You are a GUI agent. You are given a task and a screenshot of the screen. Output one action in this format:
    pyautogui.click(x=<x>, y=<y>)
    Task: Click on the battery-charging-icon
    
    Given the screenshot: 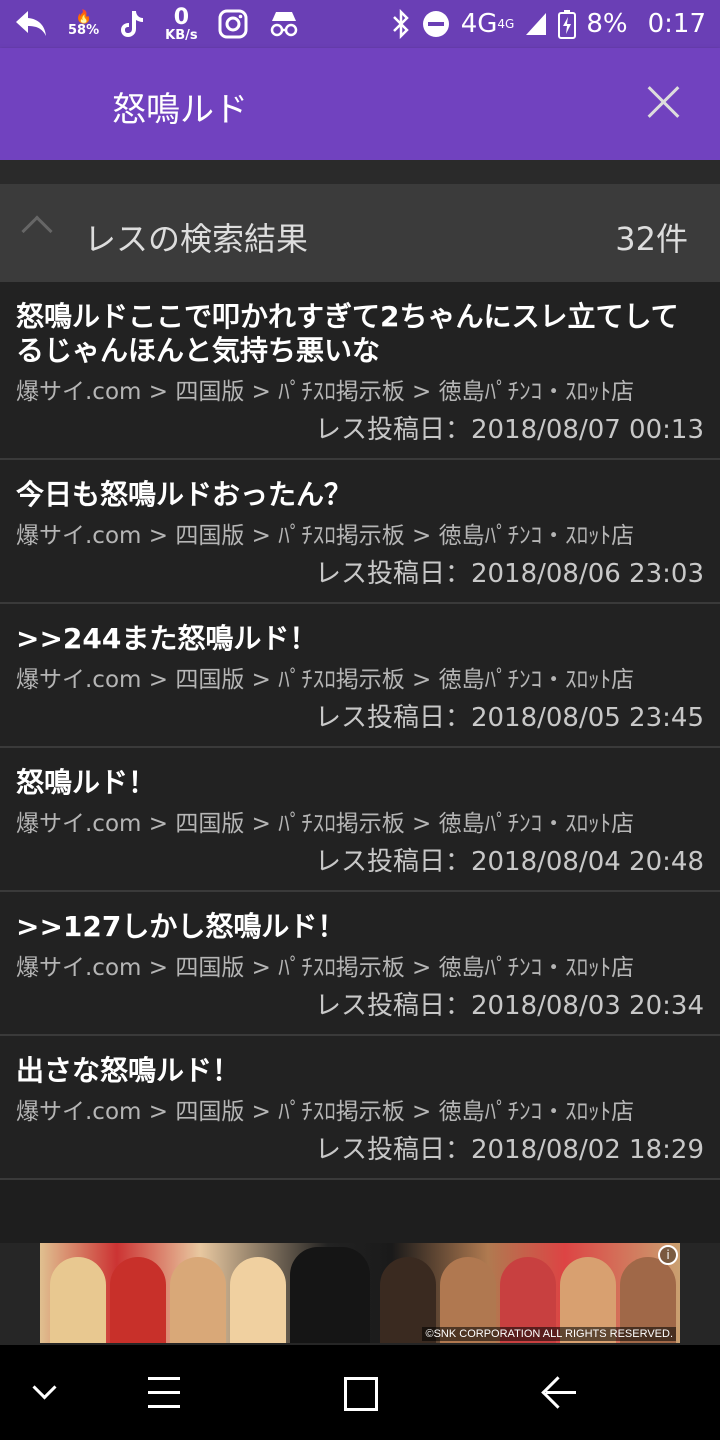 What is the action you would take?
    pyautogui.click(x=567, y=24)
    